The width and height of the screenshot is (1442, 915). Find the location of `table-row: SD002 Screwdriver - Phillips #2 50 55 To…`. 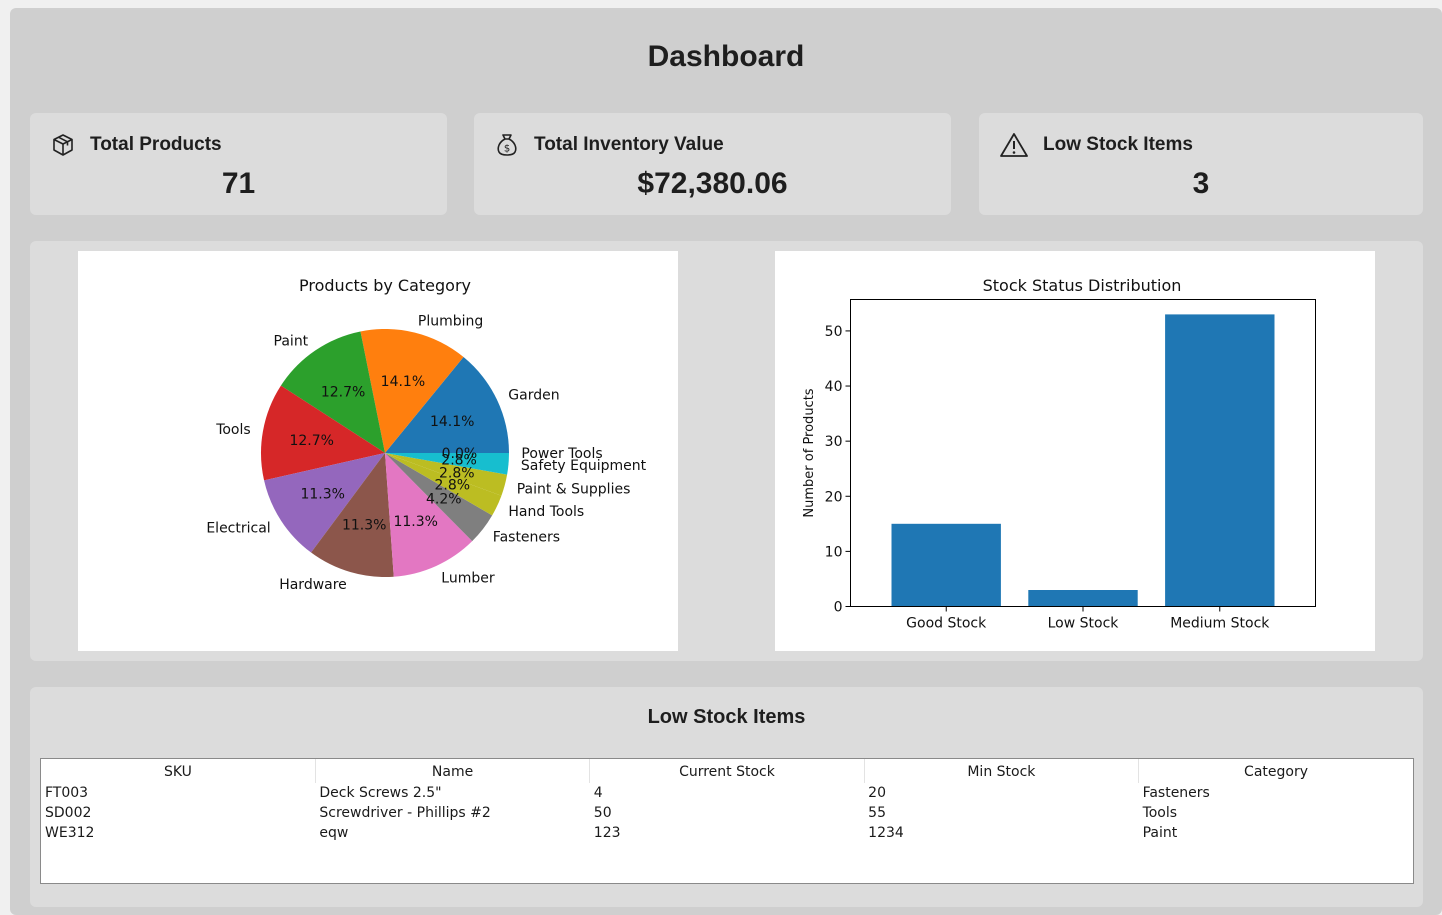

table-row: SD002 Screwdriver - Phillips #2 50 55 To… is located at coordinates (727, 813).